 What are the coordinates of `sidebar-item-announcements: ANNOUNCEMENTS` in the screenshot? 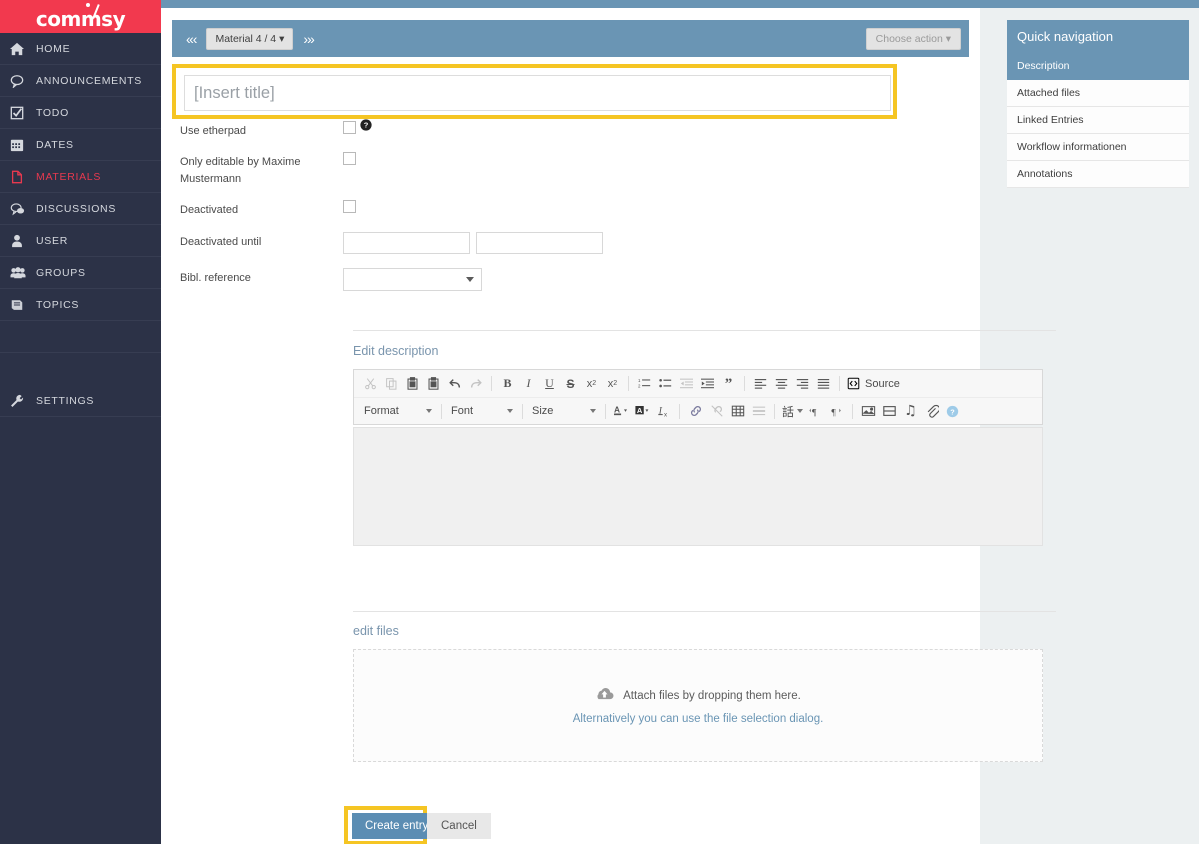 It's located at (80, 81).